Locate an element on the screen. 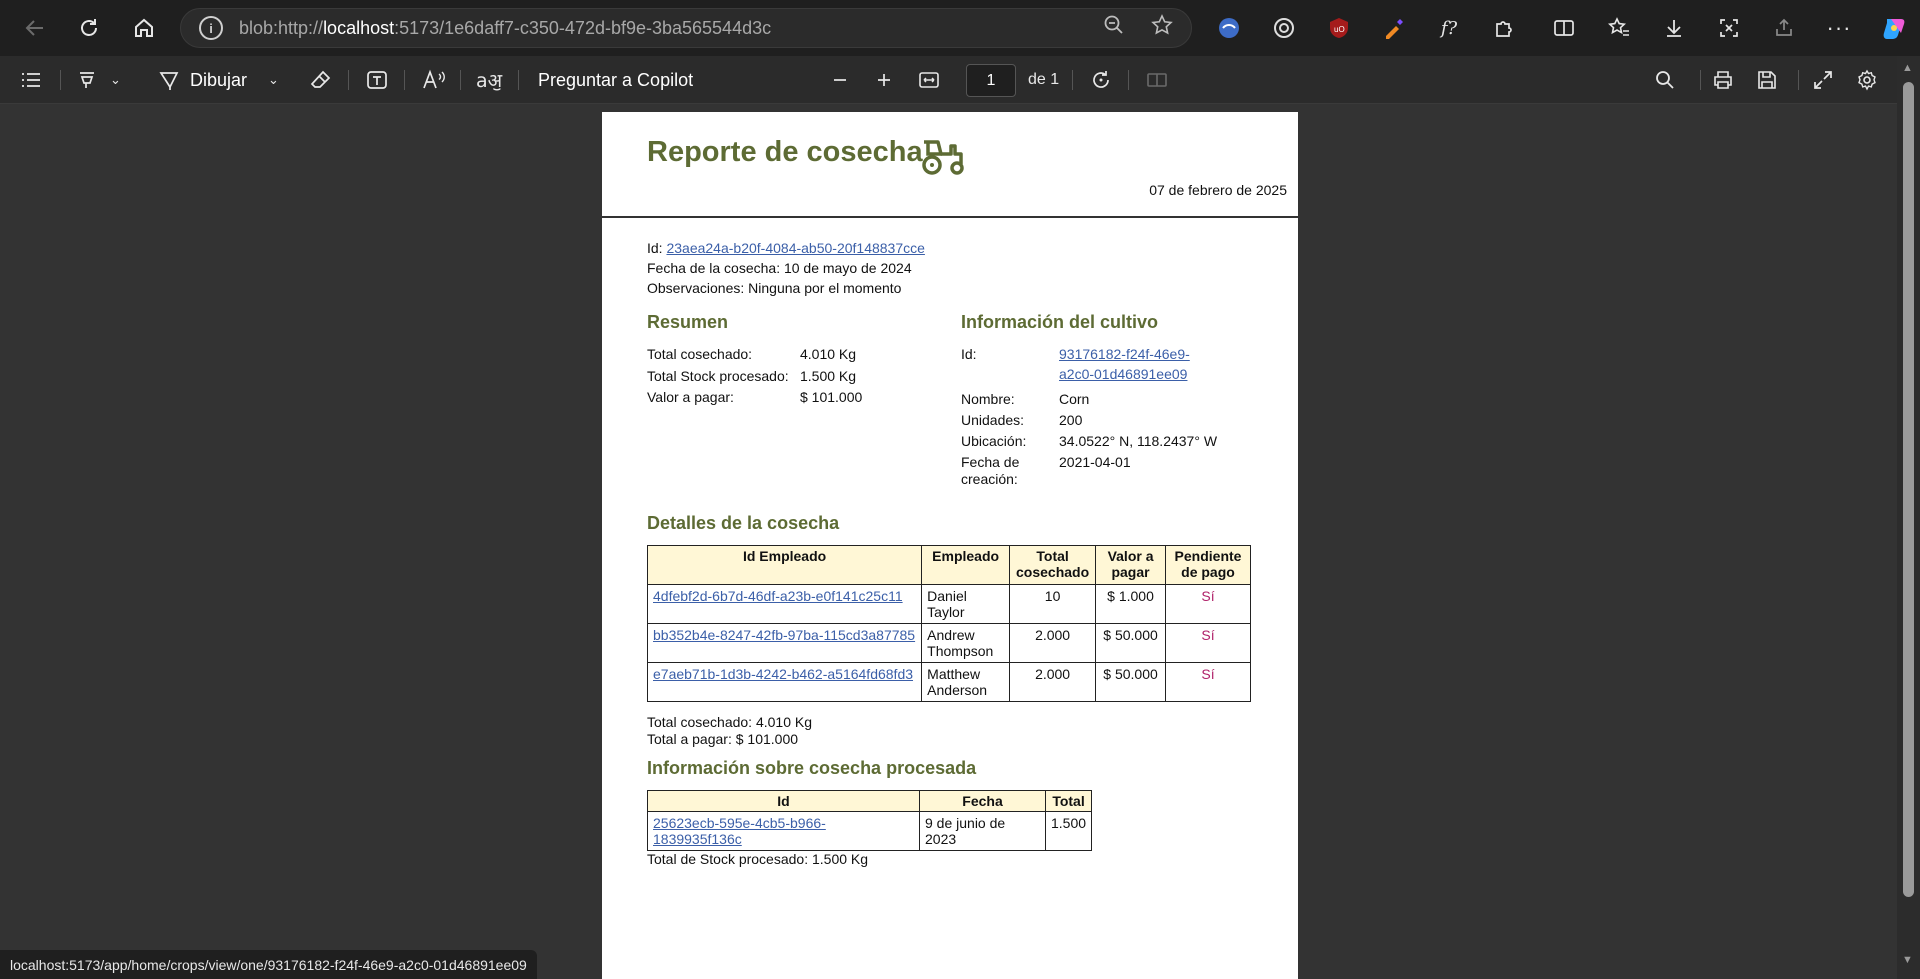 This screenshot has width=1920, height=979. settings-button is located at coordinates (1867, 80).